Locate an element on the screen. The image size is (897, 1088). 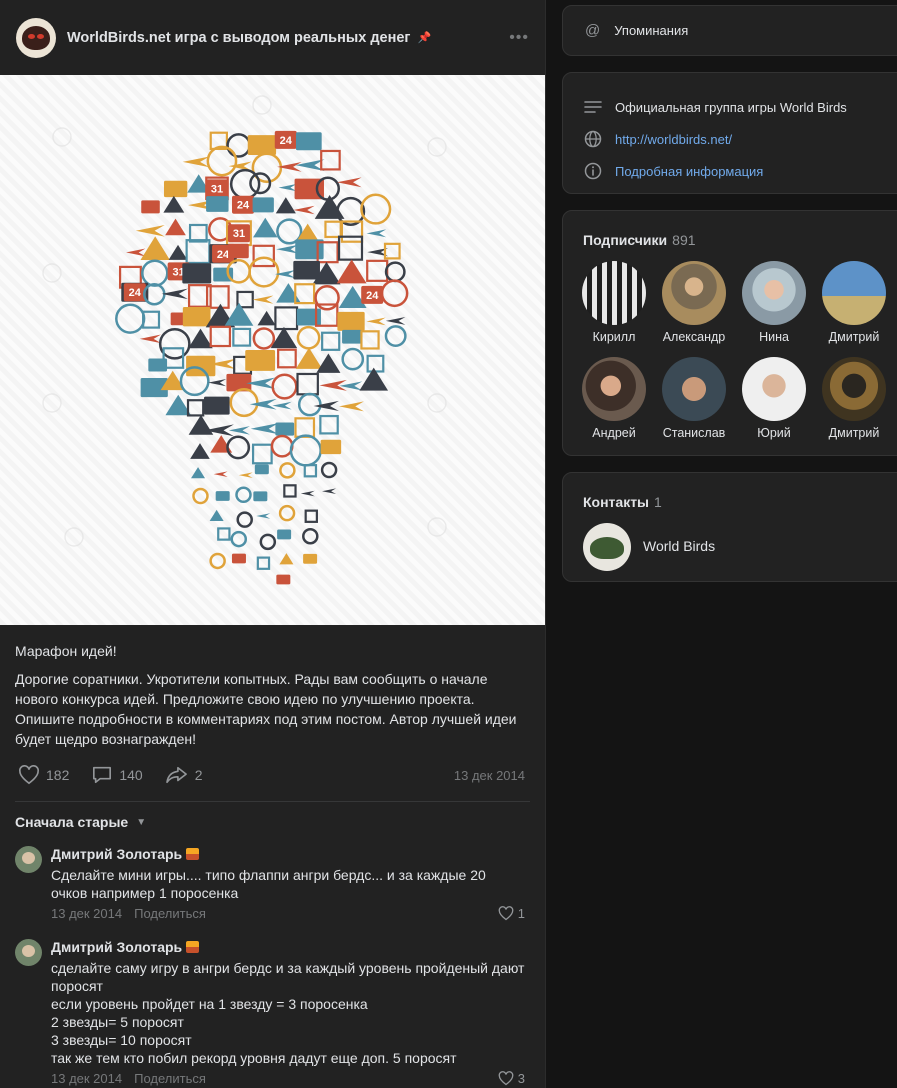
subscribers-title: Подписчики 891 is located at coordinates (639, 240).